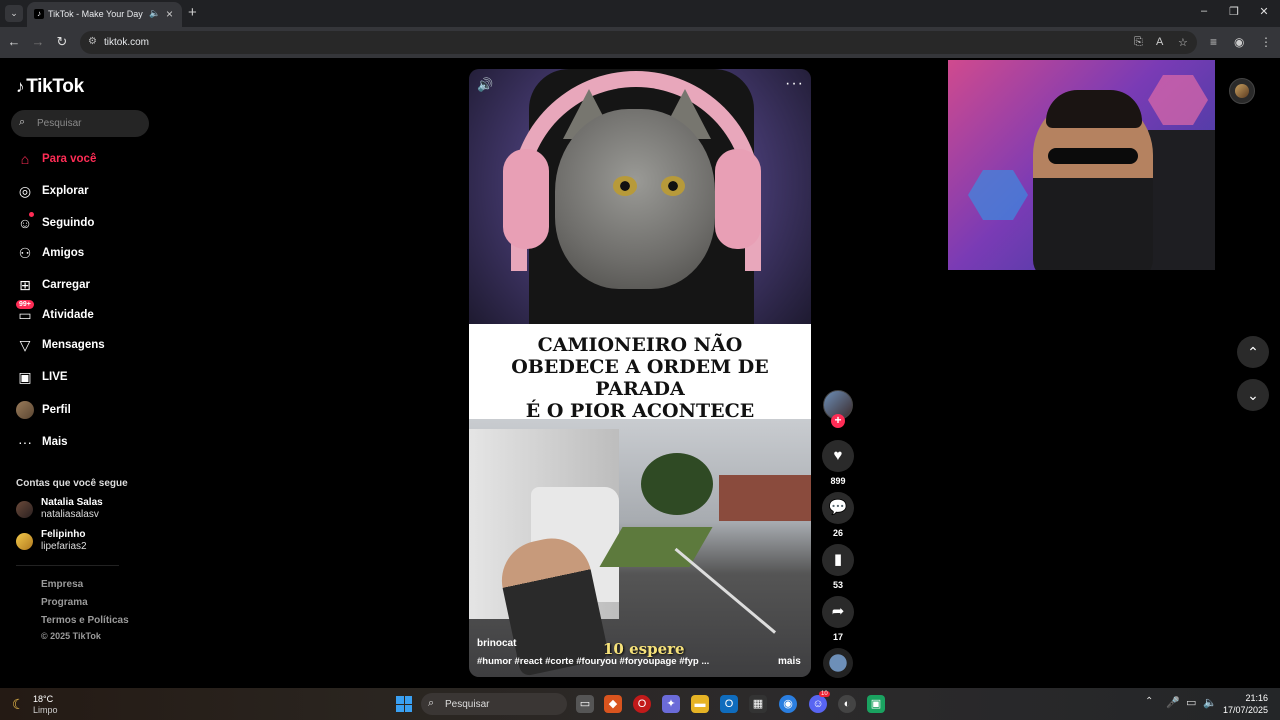 This screenshot has height=720, width=1280. Describe the element at coordinates (86, 347) in the screenshot. I see `nav-mensagens: ▽ Mensagens` at that location.